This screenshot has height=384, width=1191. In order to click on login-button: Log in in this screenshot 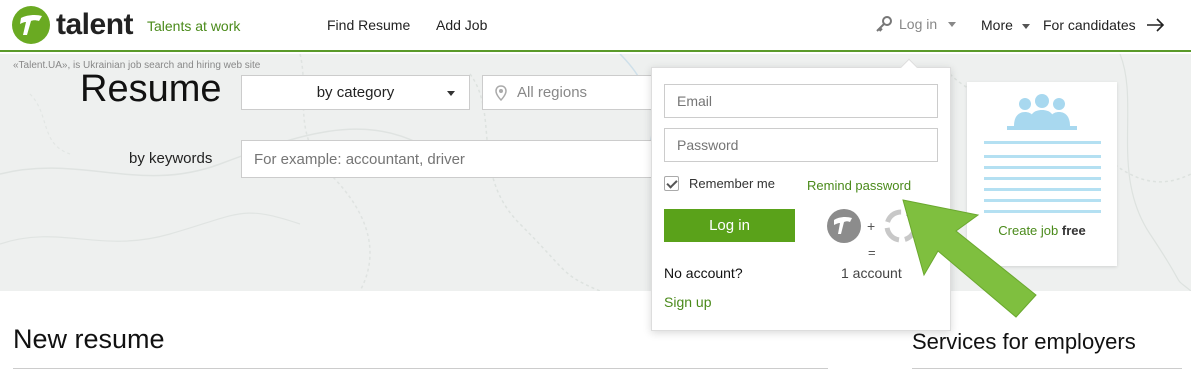, I will do `click(729, 225)`.